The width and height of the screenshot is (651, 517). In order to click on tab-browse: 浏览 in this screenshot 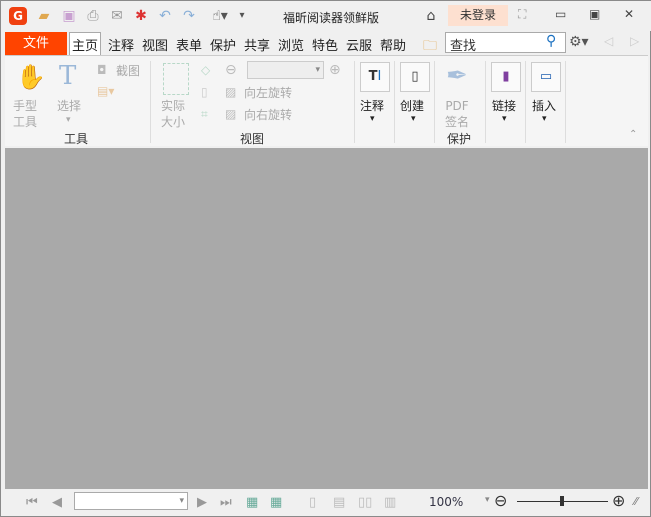, I will do `click(291, 44)`.